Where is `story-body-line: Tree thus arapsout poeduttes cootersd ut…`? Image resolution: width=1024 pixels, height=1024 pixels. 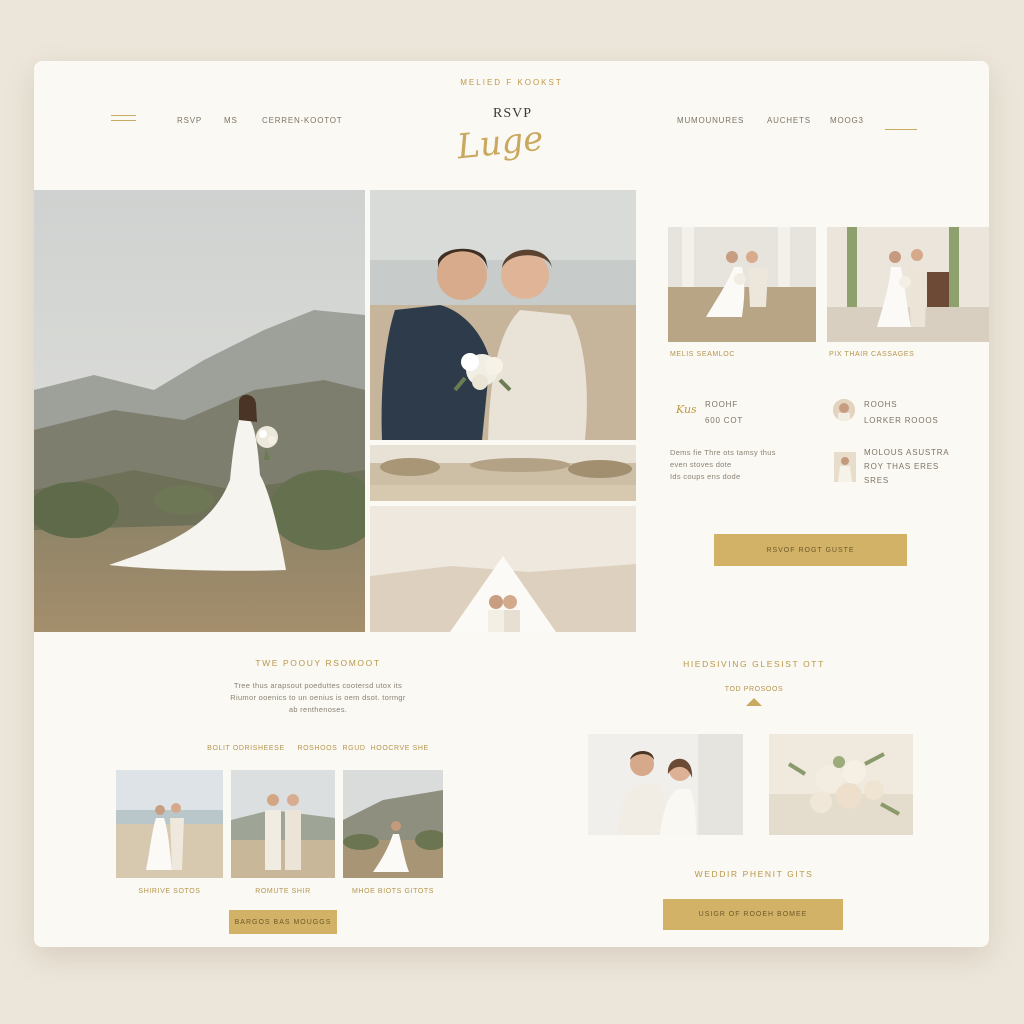 story-body-line: Tree thus arapsout poeduttes cootersd ut… is located at coordinates (318, 685).